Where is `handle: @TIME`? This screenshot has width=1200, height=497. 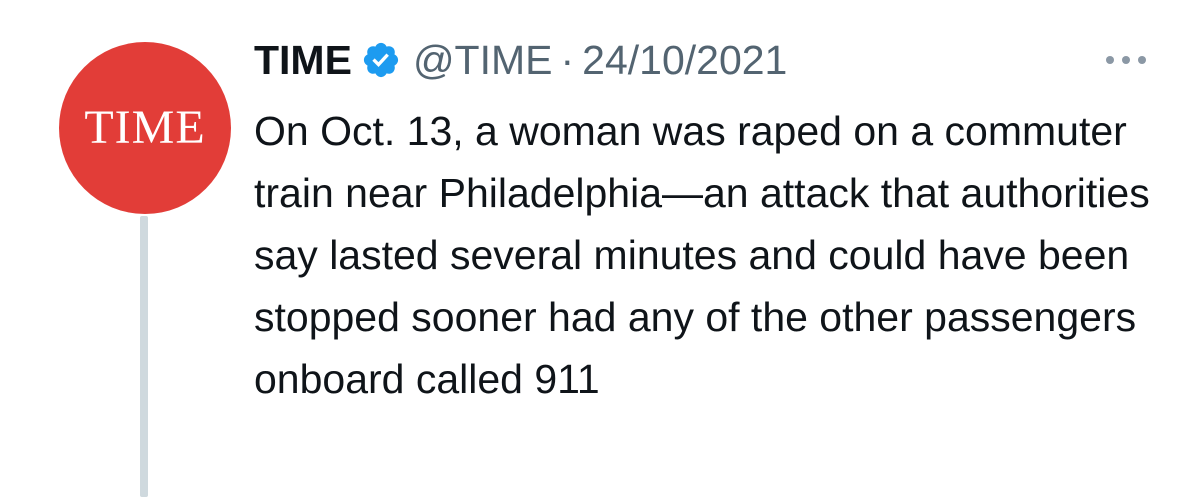
handle: @TIME is located at coordinates (483, 60).